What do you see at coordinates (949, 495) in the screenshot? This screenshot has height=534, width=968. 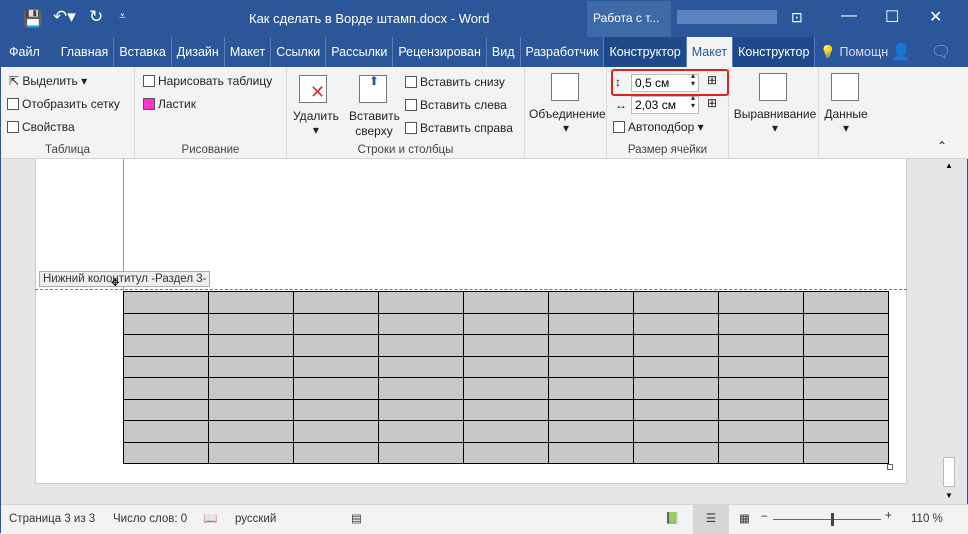 I see `scroll-down-icon: ▼` at bounding box center [949, 495].